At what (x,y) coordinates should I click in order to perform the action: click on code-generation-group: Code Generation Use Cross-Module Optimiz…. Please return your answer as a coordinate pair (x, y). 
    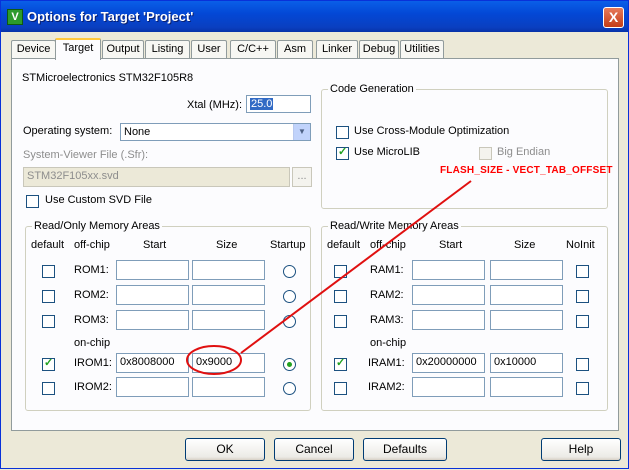
    Looking at the image, I should click on (464, 146).